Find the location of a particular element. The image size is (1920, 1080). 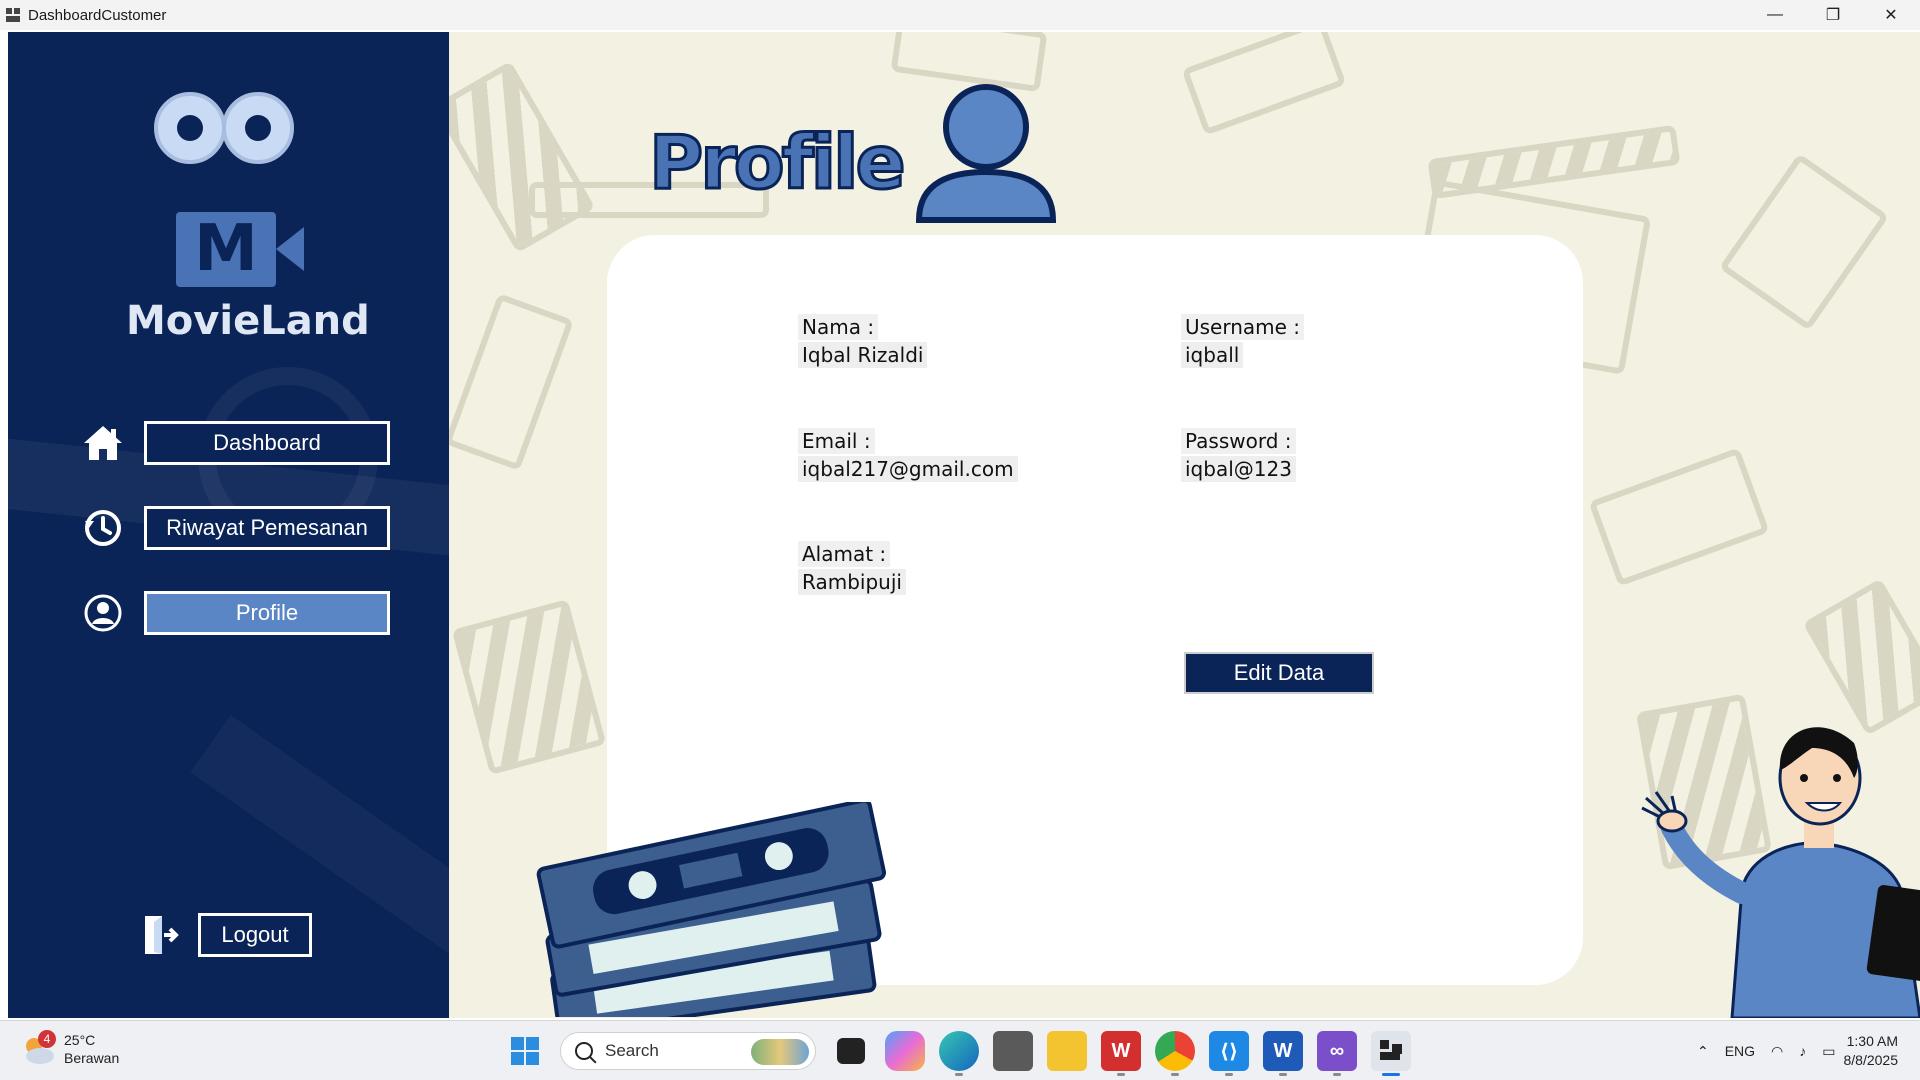

wps-office-icon: W is located at coordinates (1121, 1053).